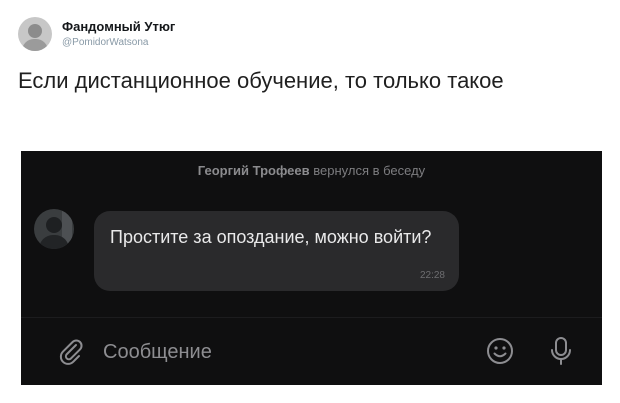  Describe the element at coordinates (118, 42) in the screenshot. I see `author-handle: @PomidorWatsona` at that location.